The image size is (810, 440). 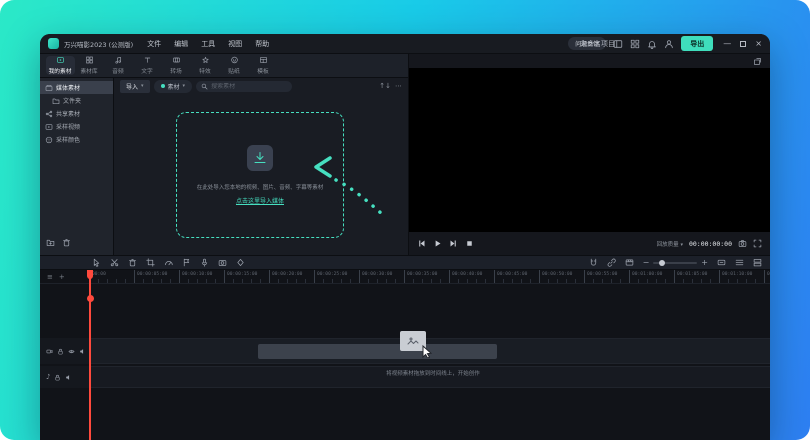 I want to click on dropzone-hint: 在此处导入您本地的视频、图片、音频、字幕等素材, so click(x=260, y=188).